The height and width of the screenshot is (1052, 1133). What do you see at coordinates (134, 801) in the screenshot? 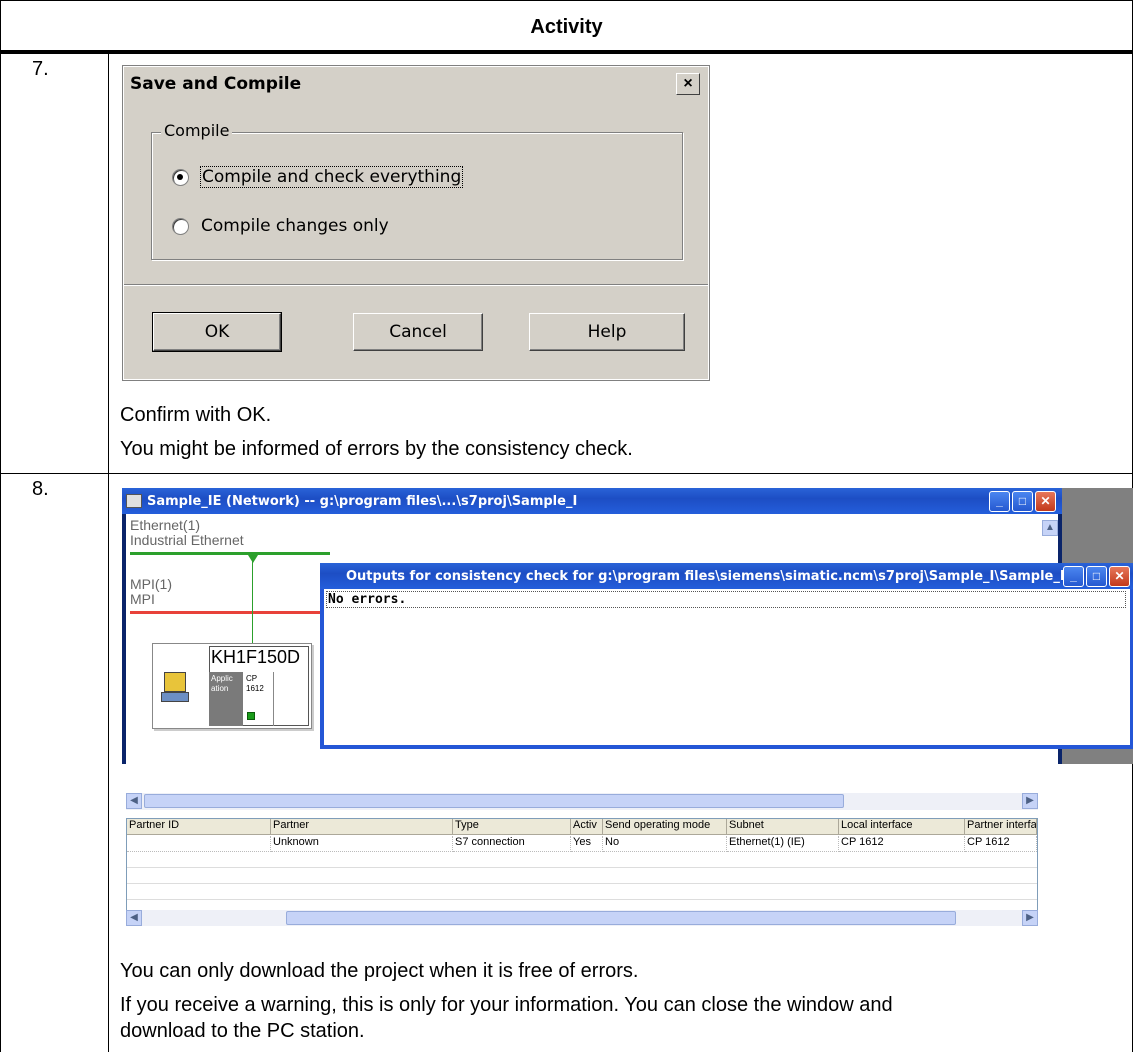
I see `scroll-left-arrow-icon: ◀` at bounding box center [134, 801].